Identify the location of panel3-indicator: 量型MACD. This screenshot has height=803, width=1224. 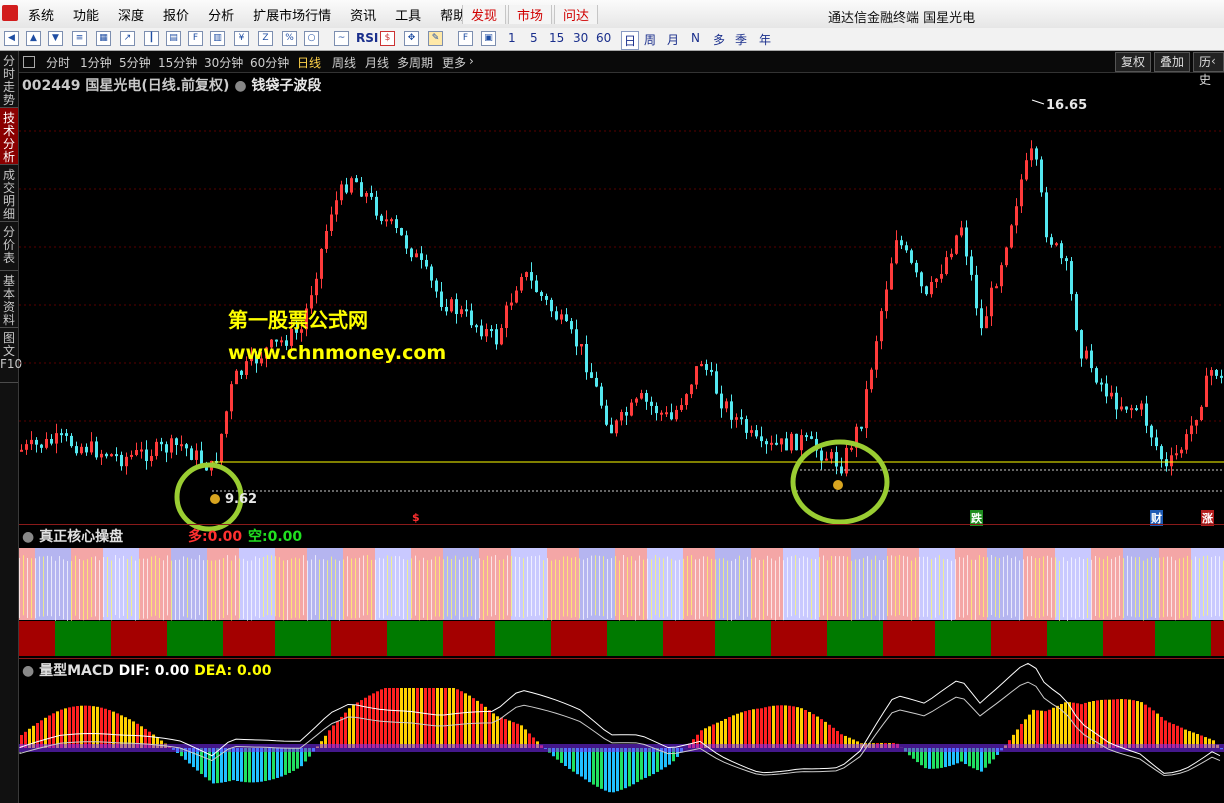
(76, 671).